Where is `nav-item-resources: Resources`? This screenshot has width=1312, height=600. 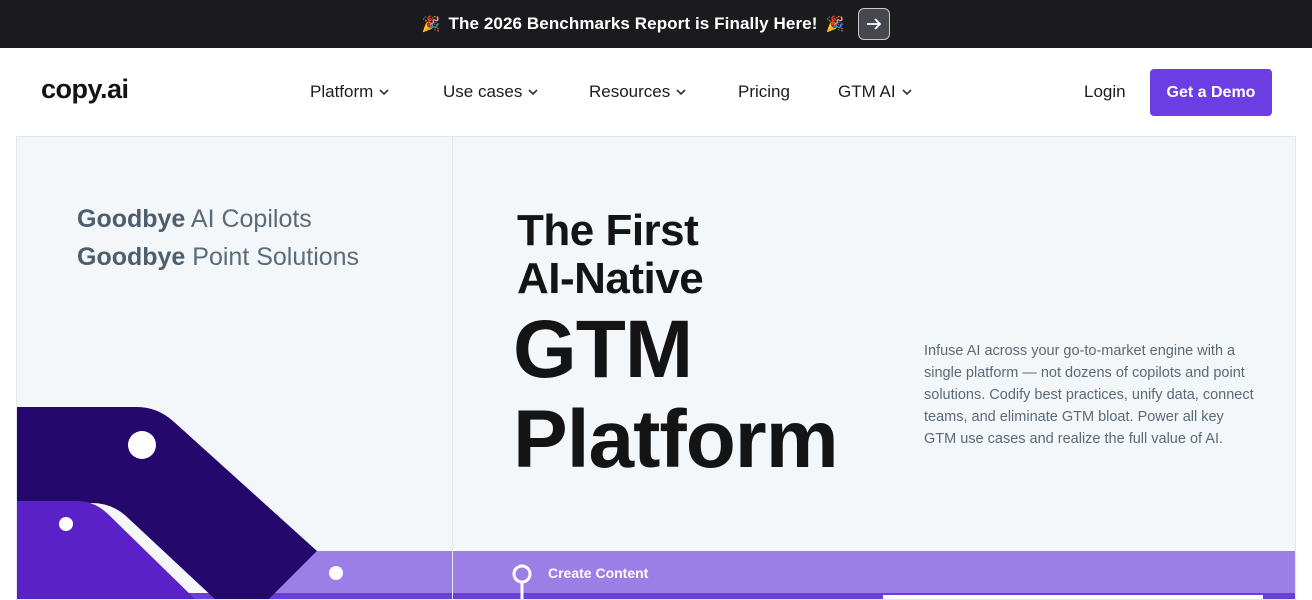
nav-item-resources: Resources is located at coordinates (637, 92).